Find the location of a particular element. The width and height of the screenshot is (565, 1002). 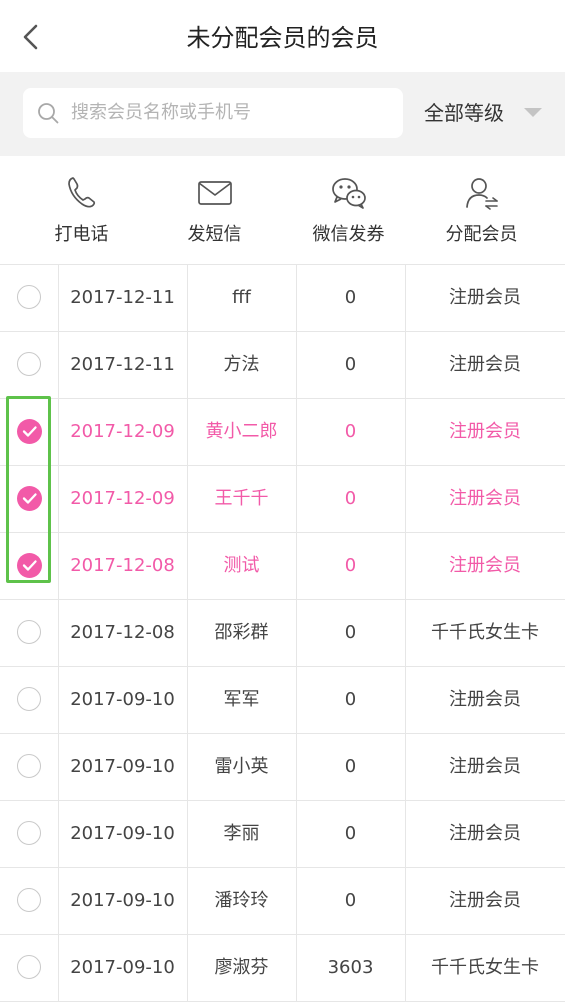

table-row: 2017-12-08 测试 0 注册会员 is located at coordinates (282, 566).